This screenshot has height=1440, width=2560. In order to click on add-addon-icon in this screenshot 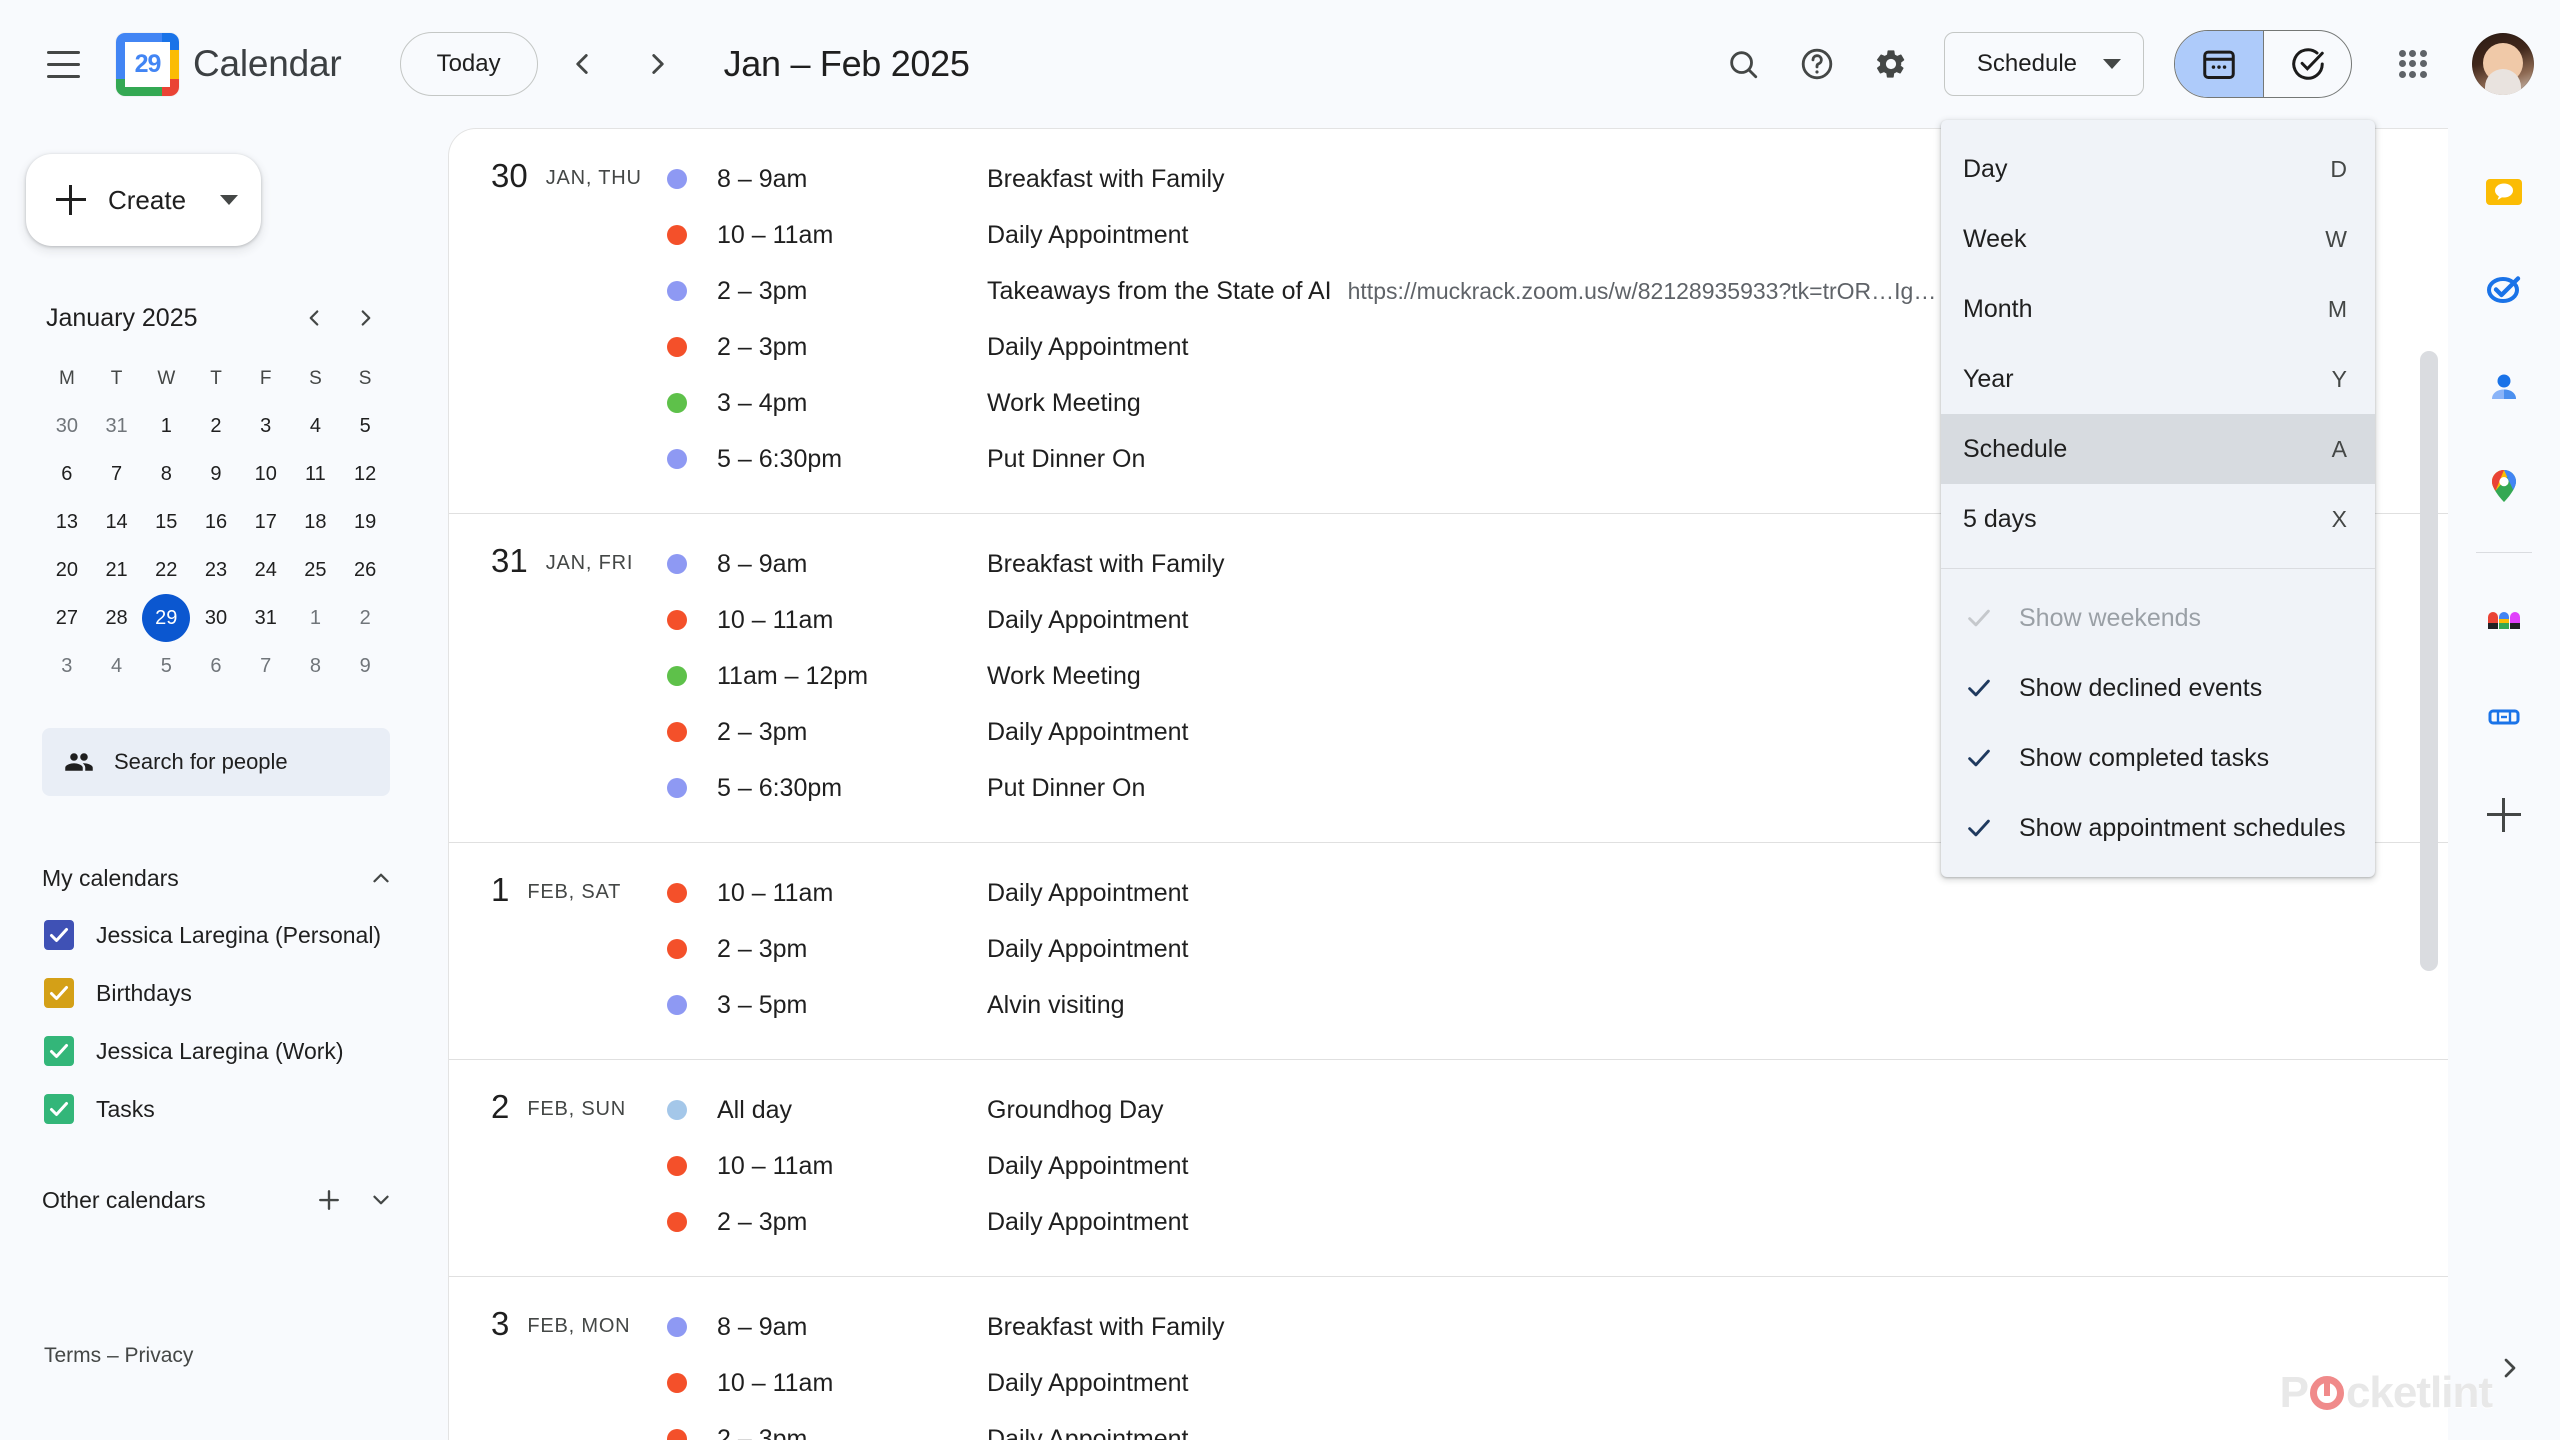, I will do `click(2504, 815)`.